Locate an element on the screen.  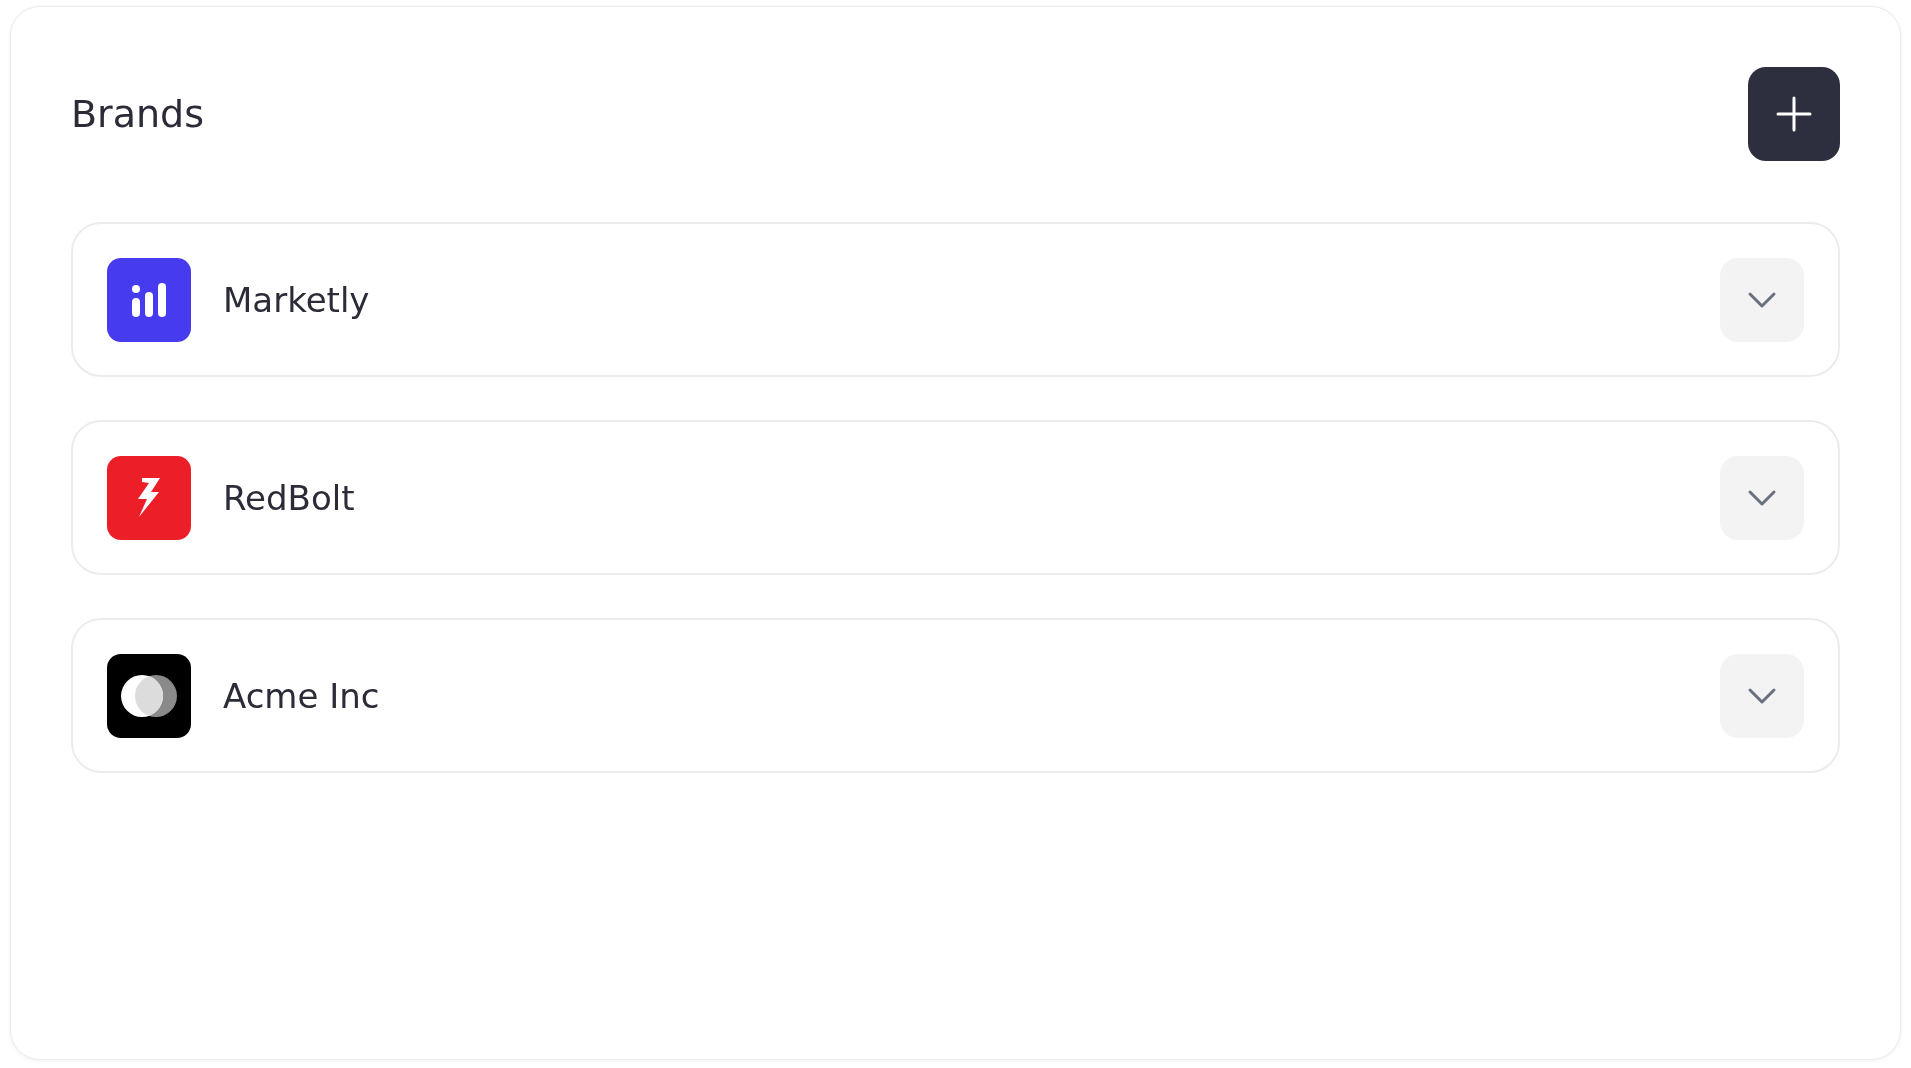
bar-chart-icon is located at coordinates (149, 299).